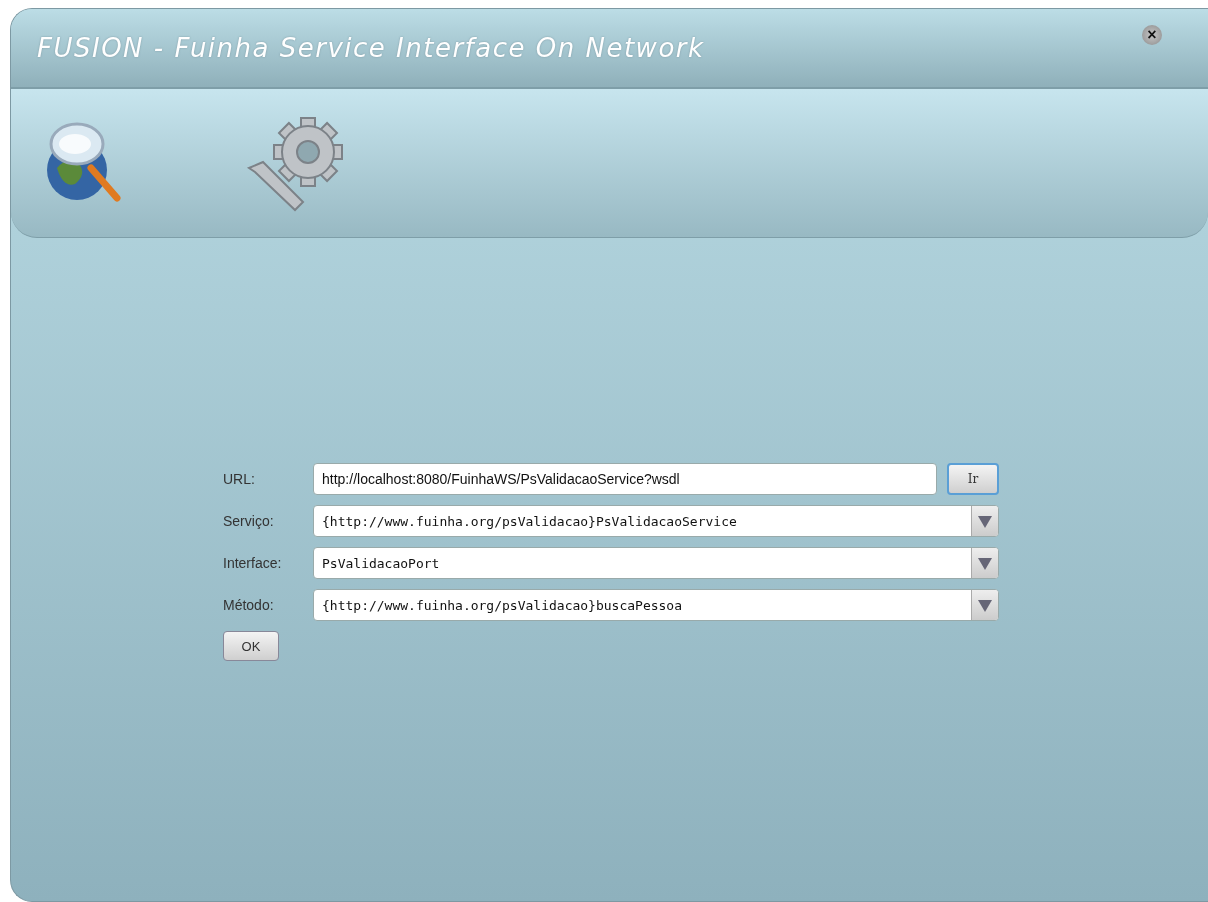  What do you see at coordinates (625, 479) in the screenshot?
I see `url-field: http://localhost:8080/FuinhaWS/PsValidacaoService?wsdl` at bounding box center [625, 479].